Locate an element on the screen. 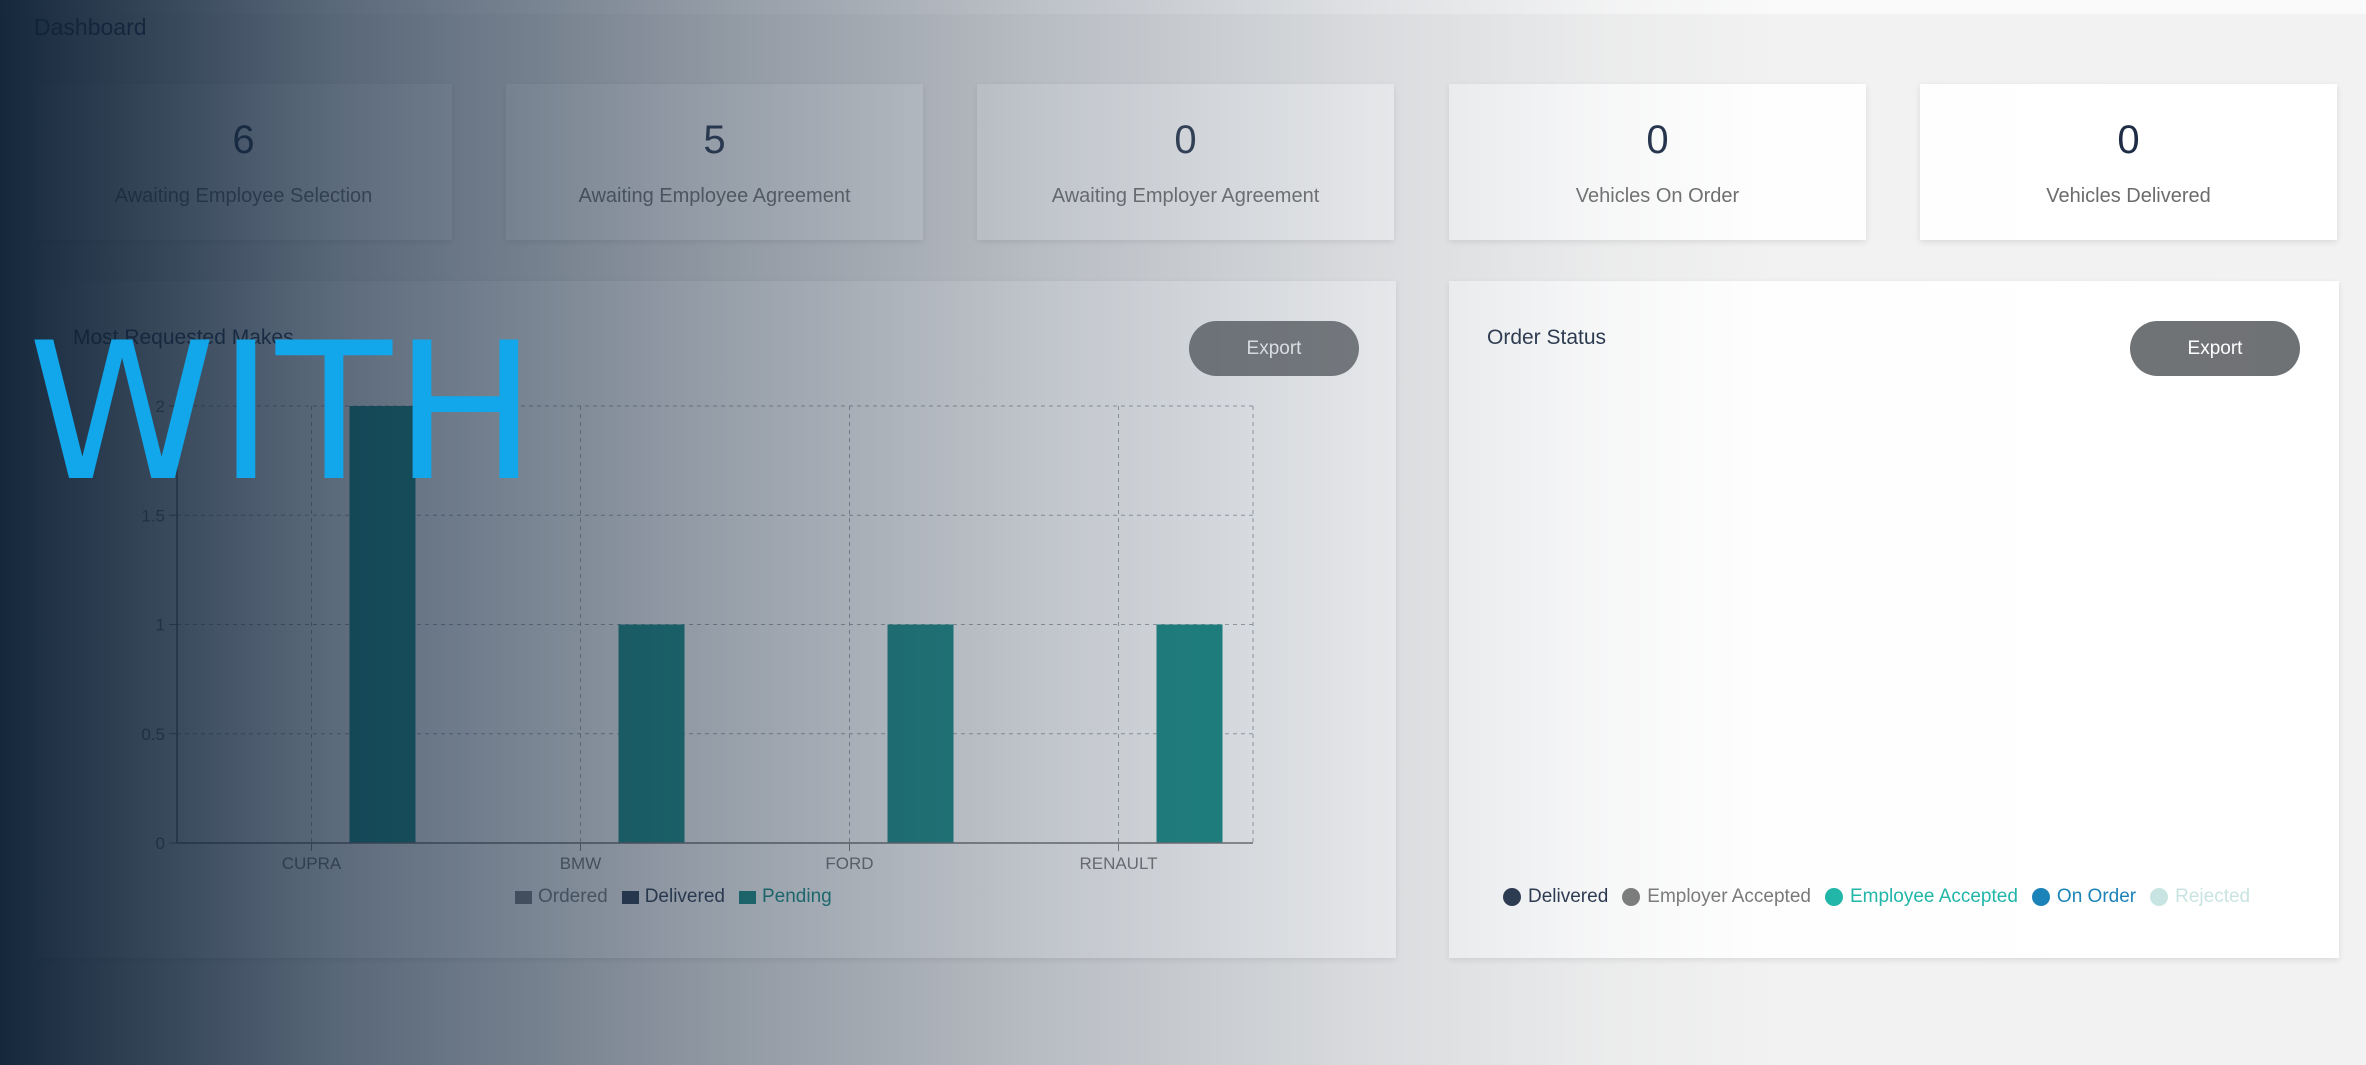 The width and height of the screenshot is (2366, 1065). legend-item-rejected: Rejected is located at coordinates (2200, 897).